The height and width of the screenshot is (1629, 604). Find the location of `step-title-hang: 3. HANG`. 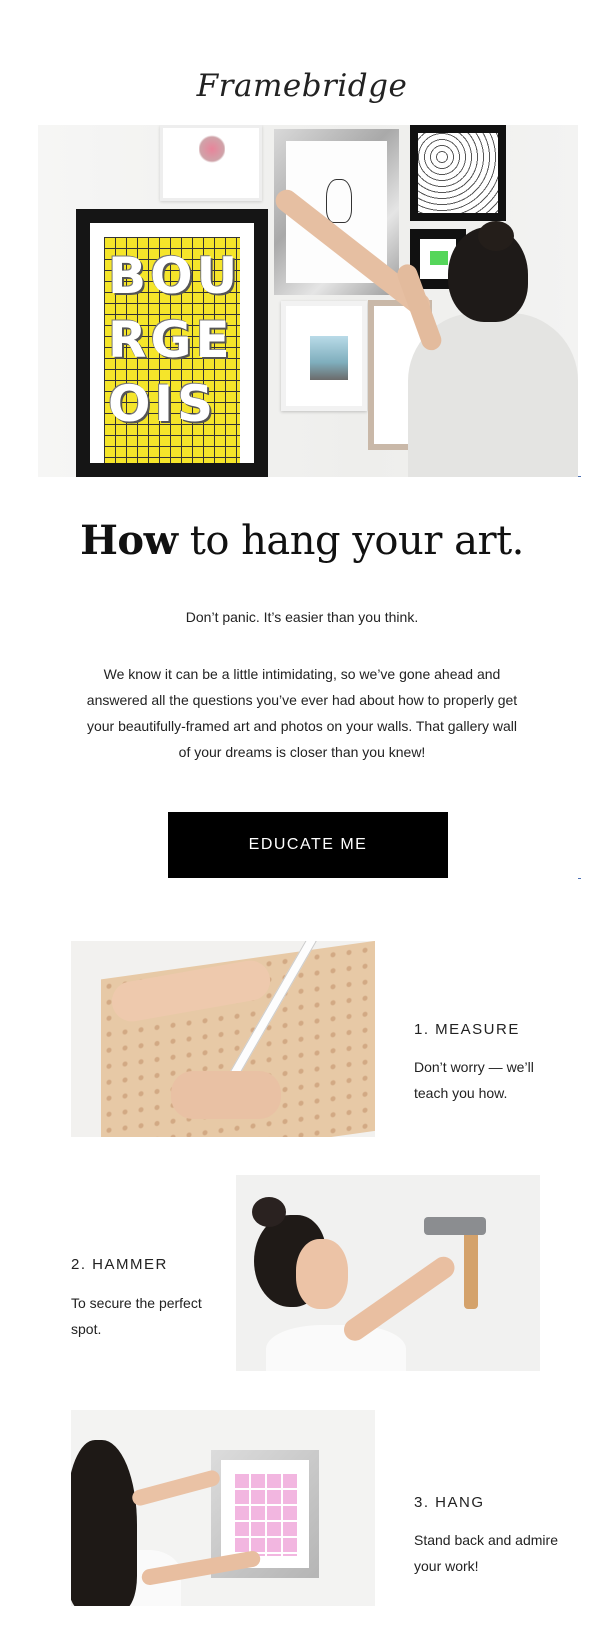

step-title-hang: 3. HANG is located at coordinates (449, 1502).